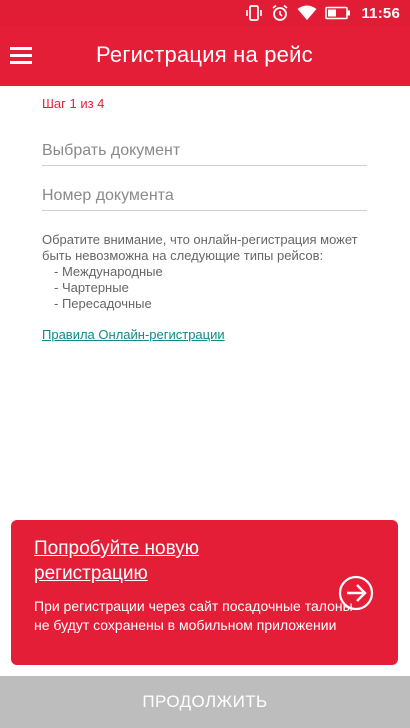 The height and width of the screenshot is (728, 410). Describe the element at coordinates (103, 303) in the screenshot. I see `list-item: - Пересадочные` at that location.